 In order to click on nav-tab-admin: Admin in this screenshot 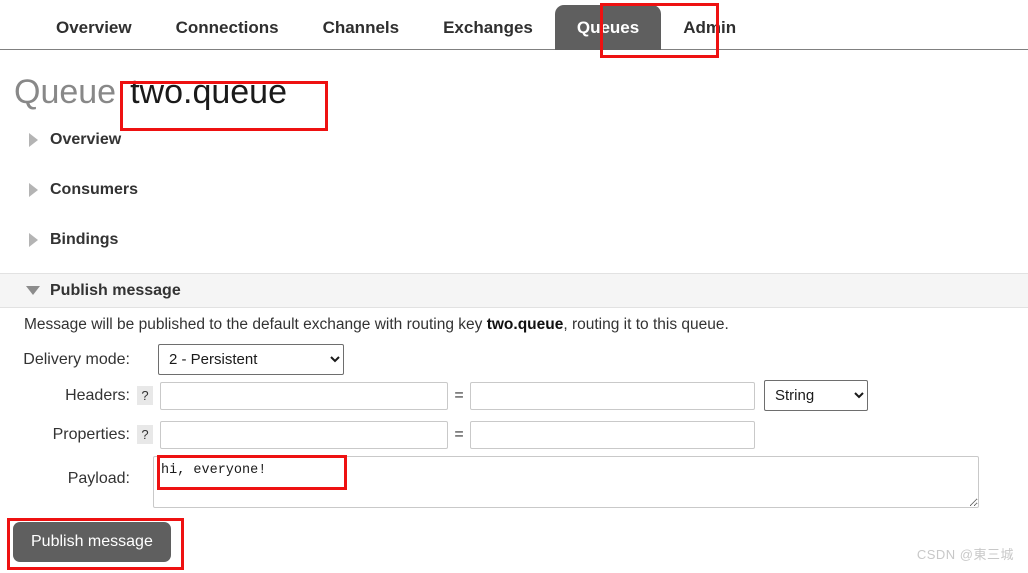, I will do `click(709, 34)`.